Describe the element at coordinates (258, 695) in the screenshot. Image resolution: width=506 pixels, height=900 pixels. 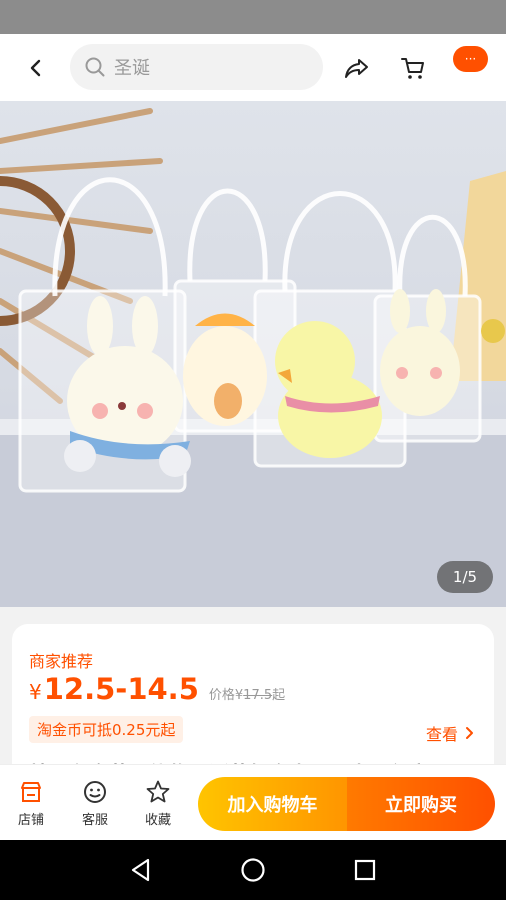
I see `original-price: 17.5` at that location.